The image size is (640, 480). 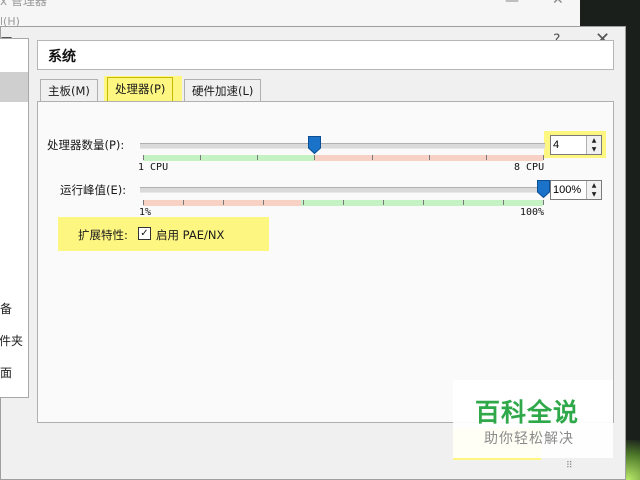 I want to click on settings-nav-panel: 备 件夹 面, so click(x=14, y=218).